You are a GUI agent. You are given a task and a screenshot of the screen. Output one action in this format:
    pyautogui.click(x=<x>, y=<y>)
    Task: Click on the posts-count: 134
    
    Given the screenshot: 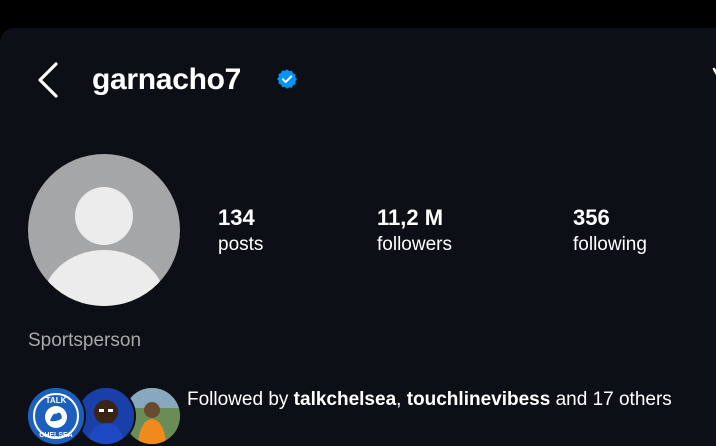 What is the action you would take?
    pyautogui.click(x=236, y=217)
    